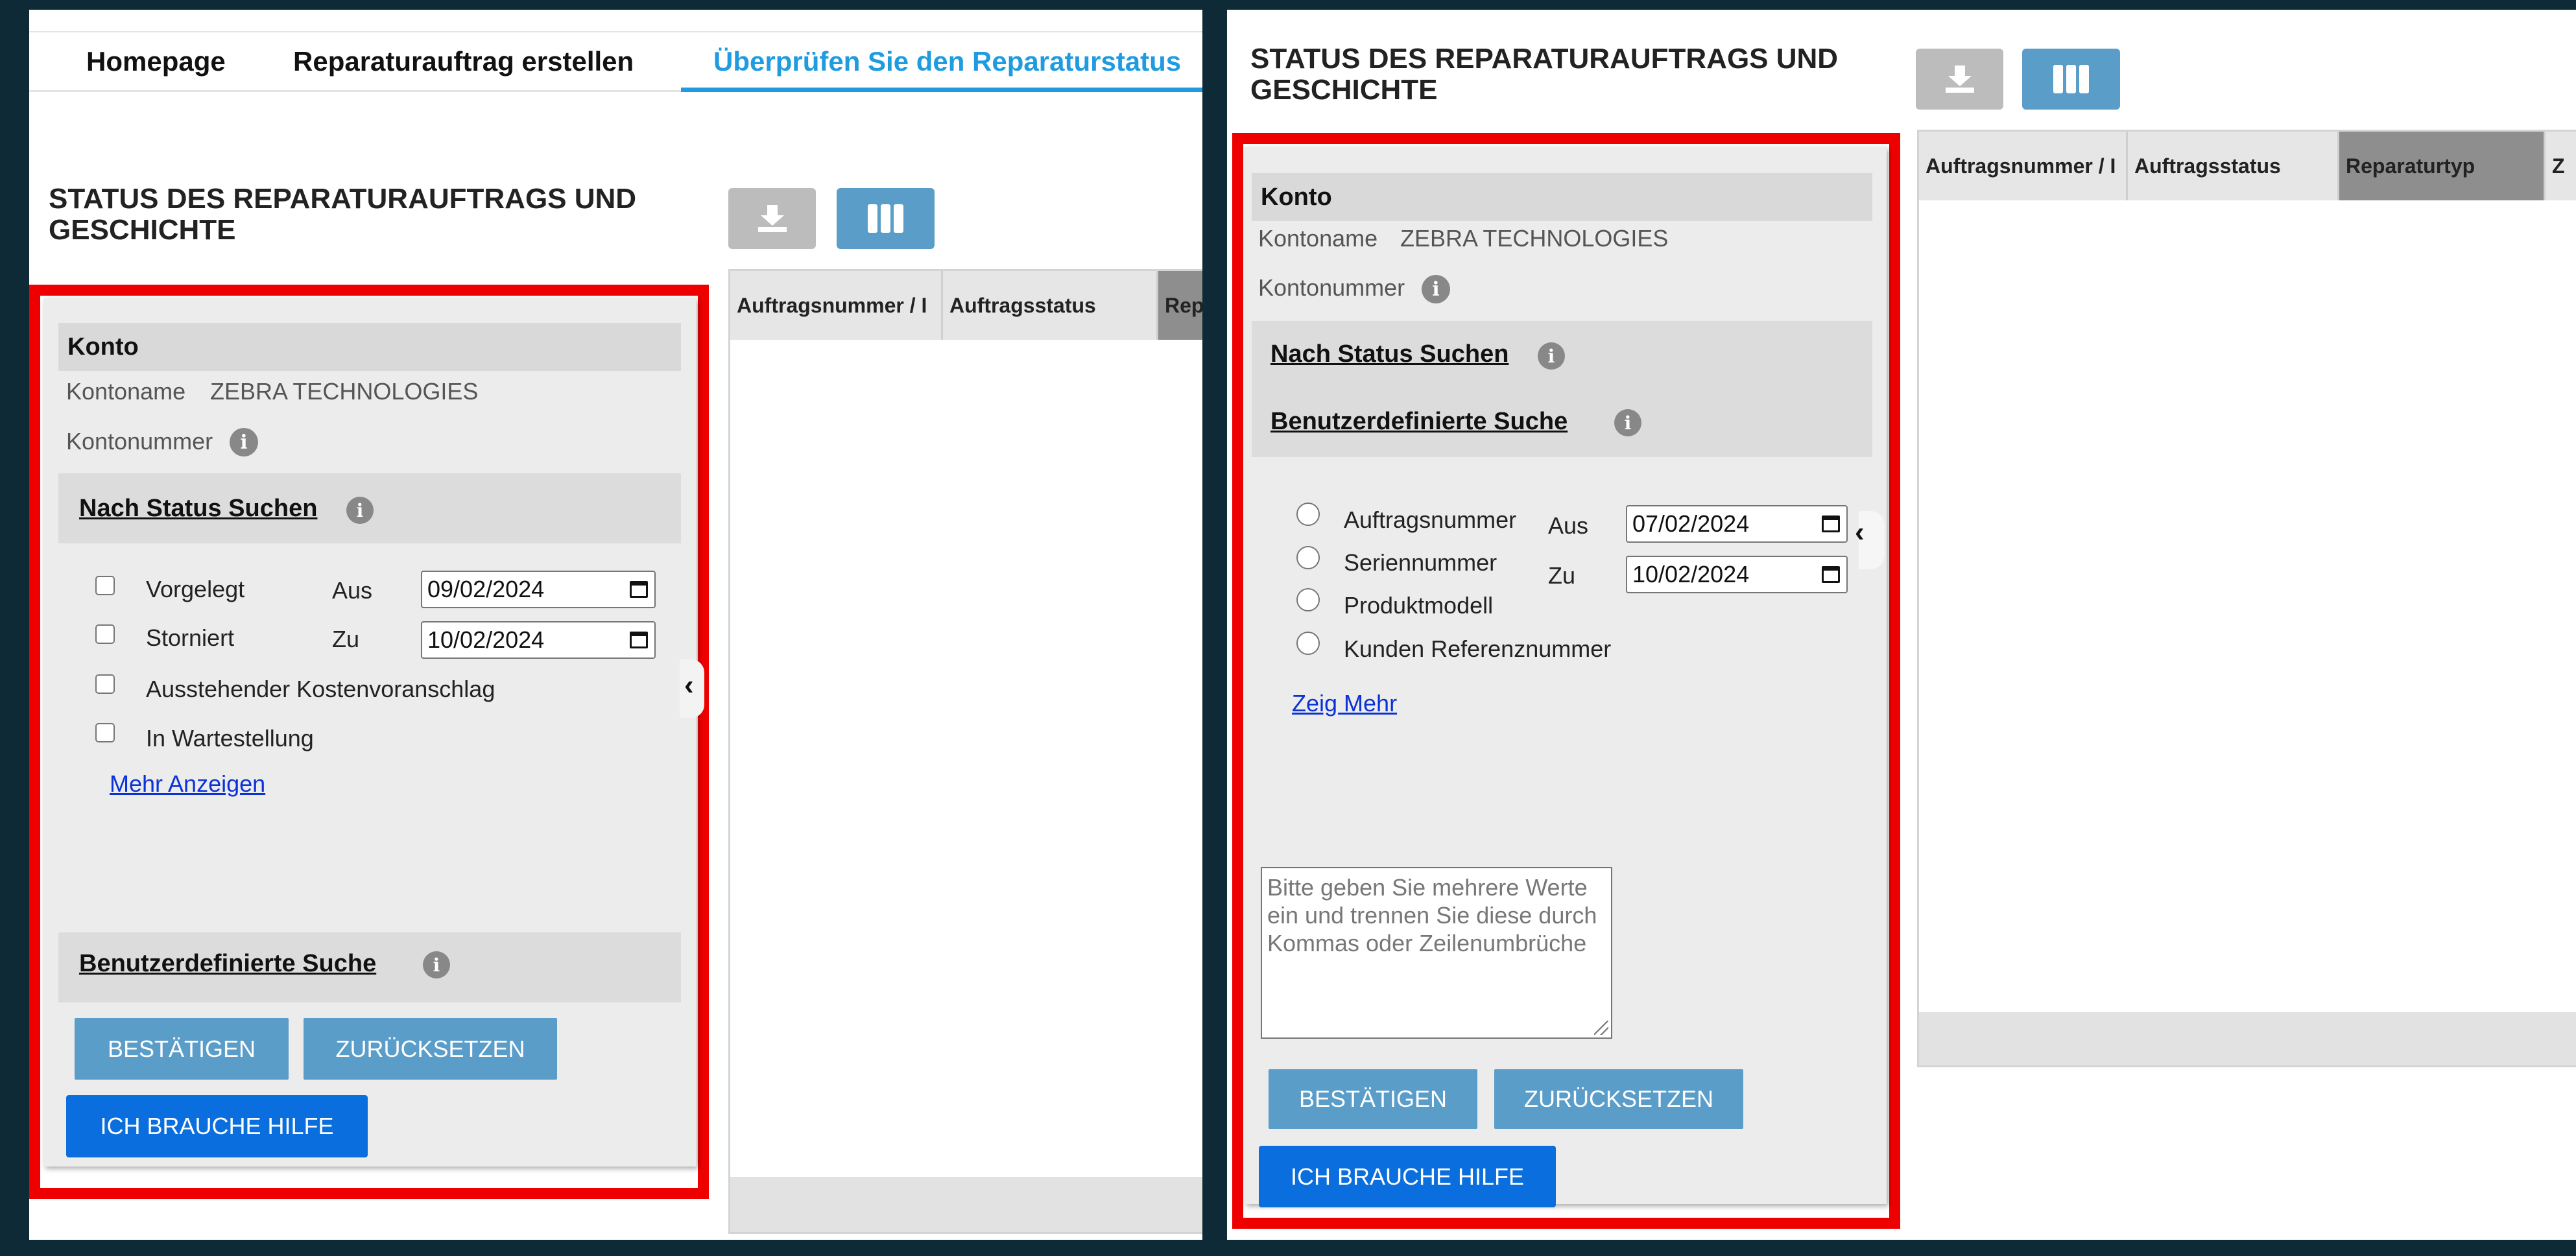 Image resolution: width=2576 pixels, height=1256 pixels. I want to click on search-type-radio-serial-number, so click(1308, 557).